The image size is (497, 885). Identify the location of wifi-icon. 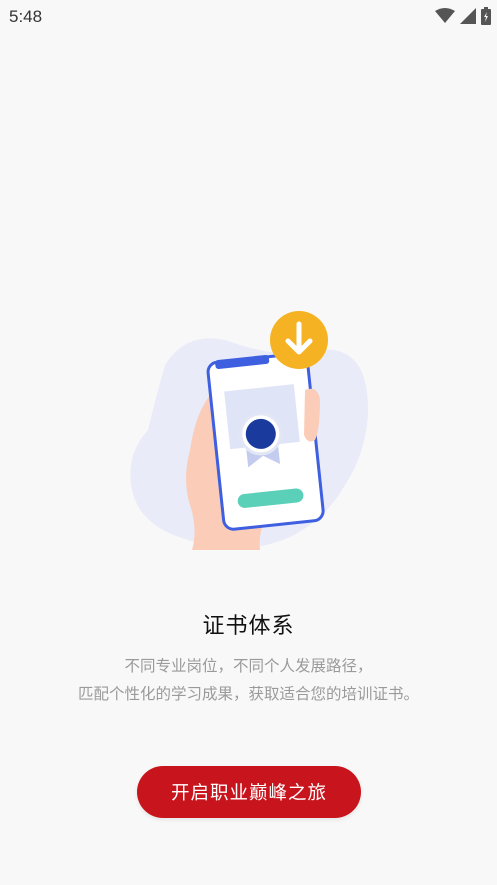
(445, 18).